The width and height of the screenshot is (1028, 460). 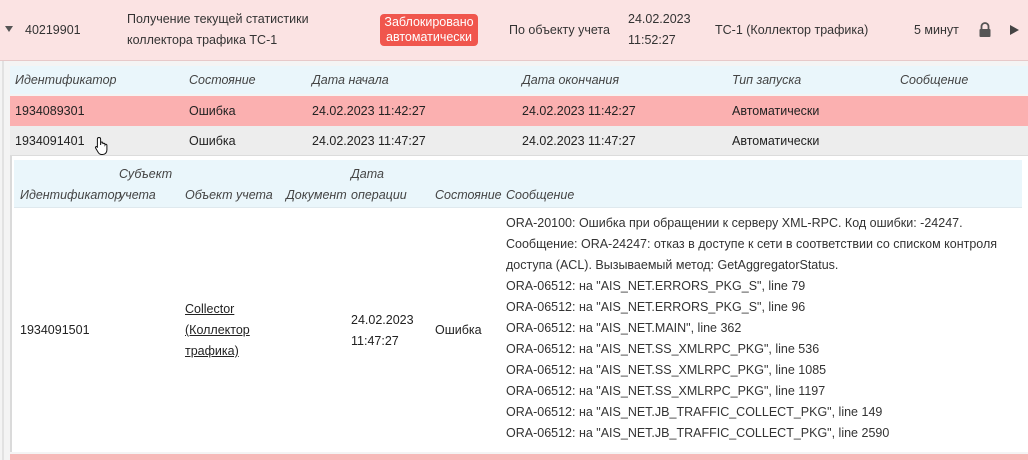 What do you see at coordinates (624, 328) in the screenshot?
I see `message-line: ORA-06512: на "AIS_NET.MAIN", line 362` at bounding box center [624, 328].